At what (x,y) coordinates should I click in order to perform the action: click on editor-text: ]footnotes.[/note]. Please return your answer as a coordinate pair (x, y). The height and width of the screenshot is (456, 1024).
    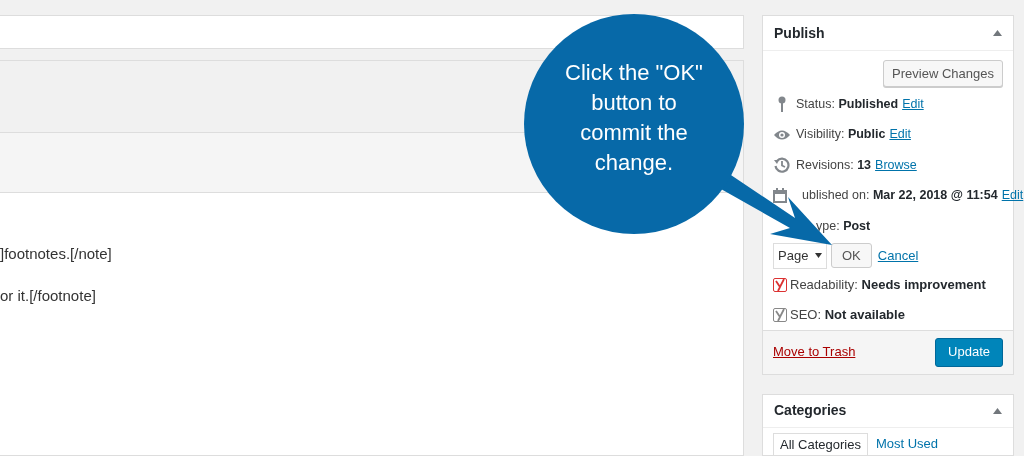
    Looking at the image, I should click on (56, 254).